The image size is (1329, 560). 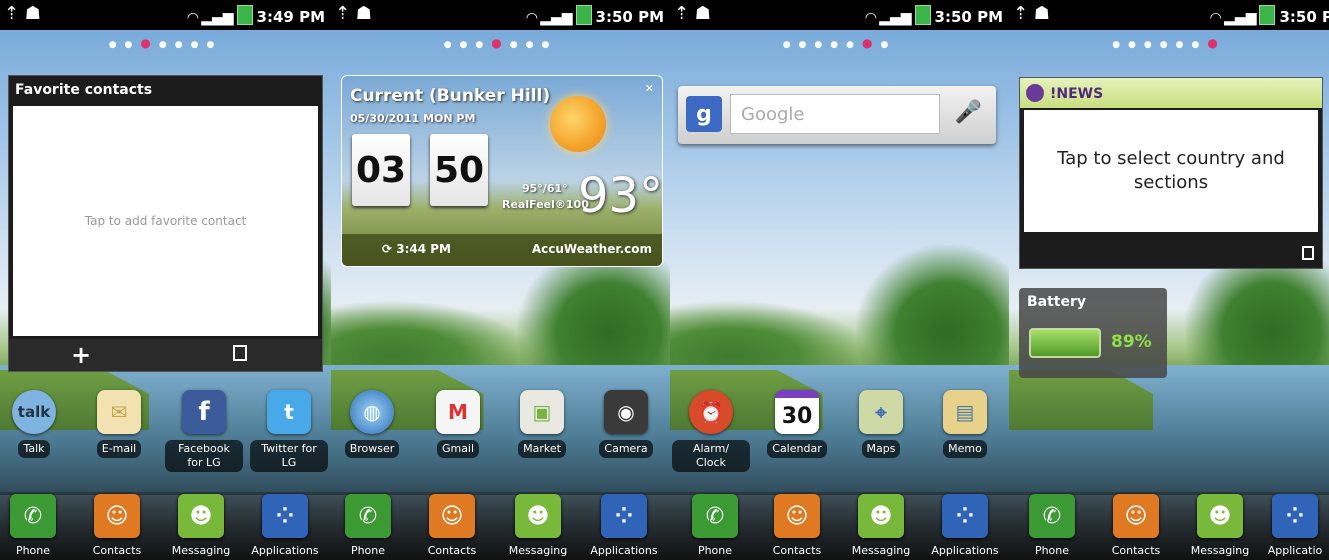 I want to click on app-maps: ⌖ Maps, so click(x=881, y=424).